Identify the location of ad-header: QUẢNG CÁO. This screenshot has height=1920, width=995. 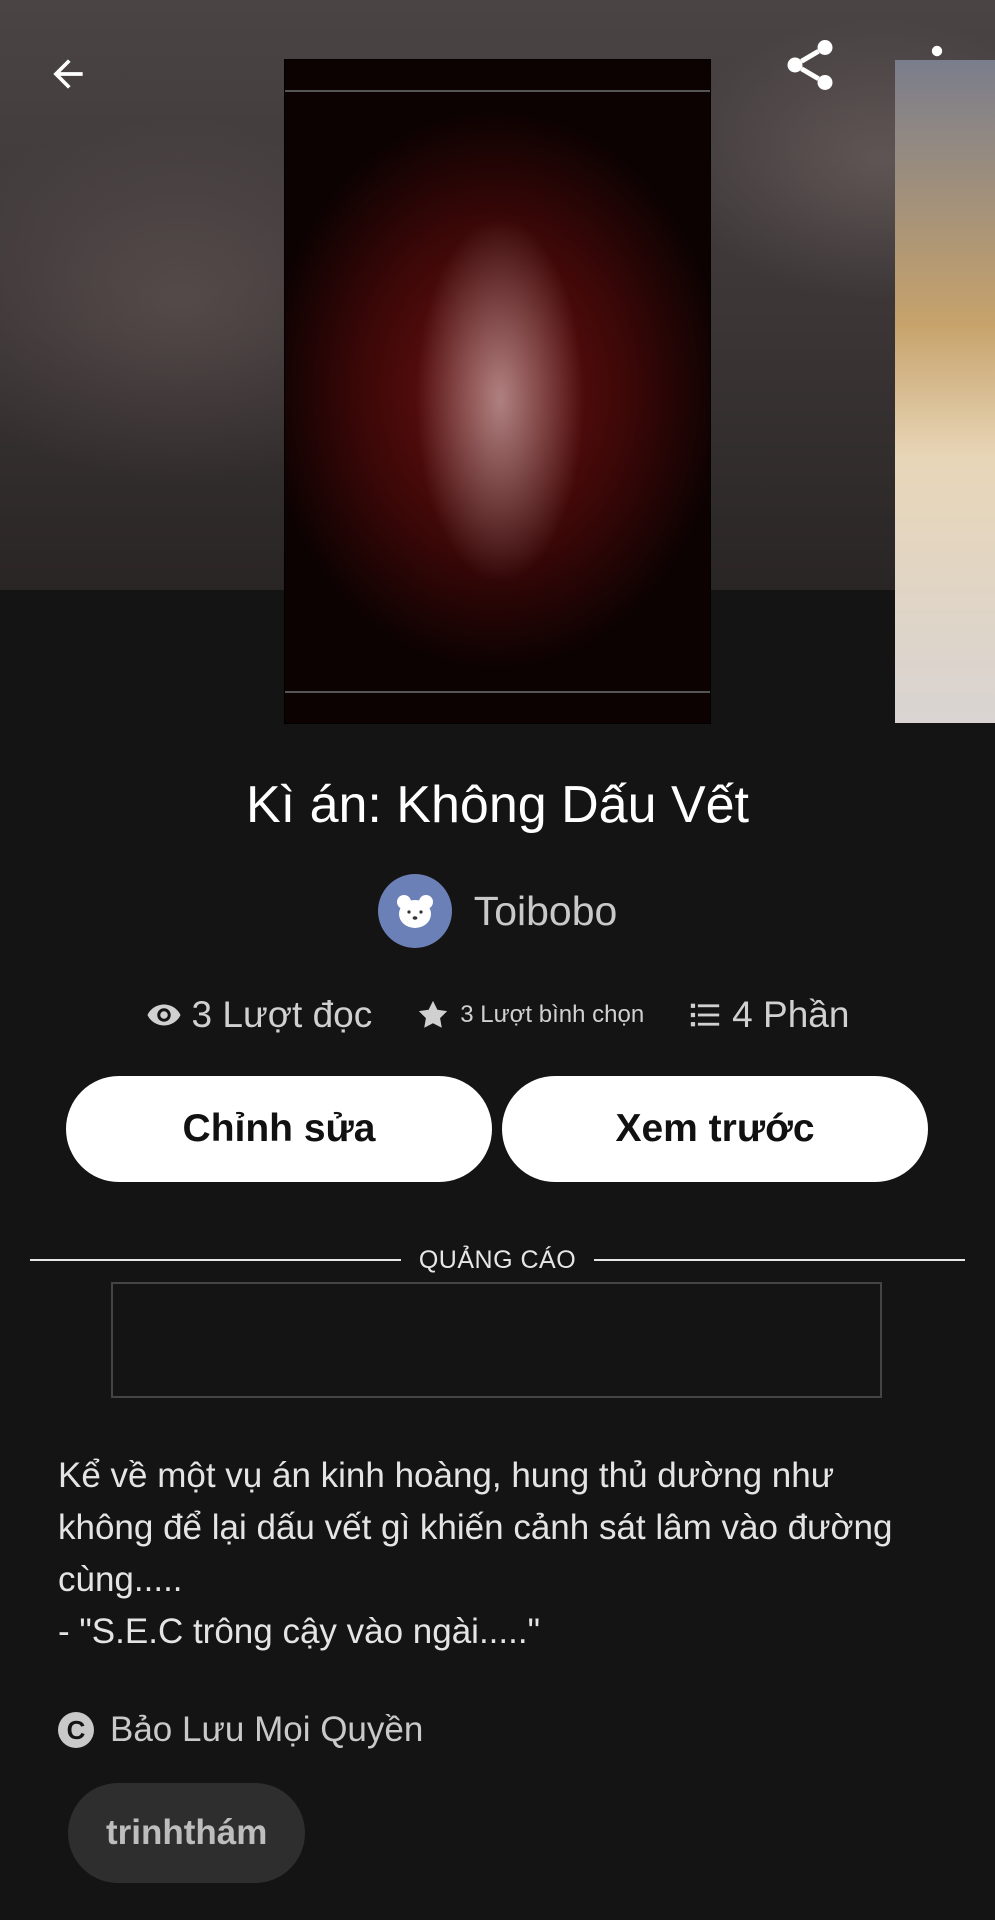
(498, 1260).